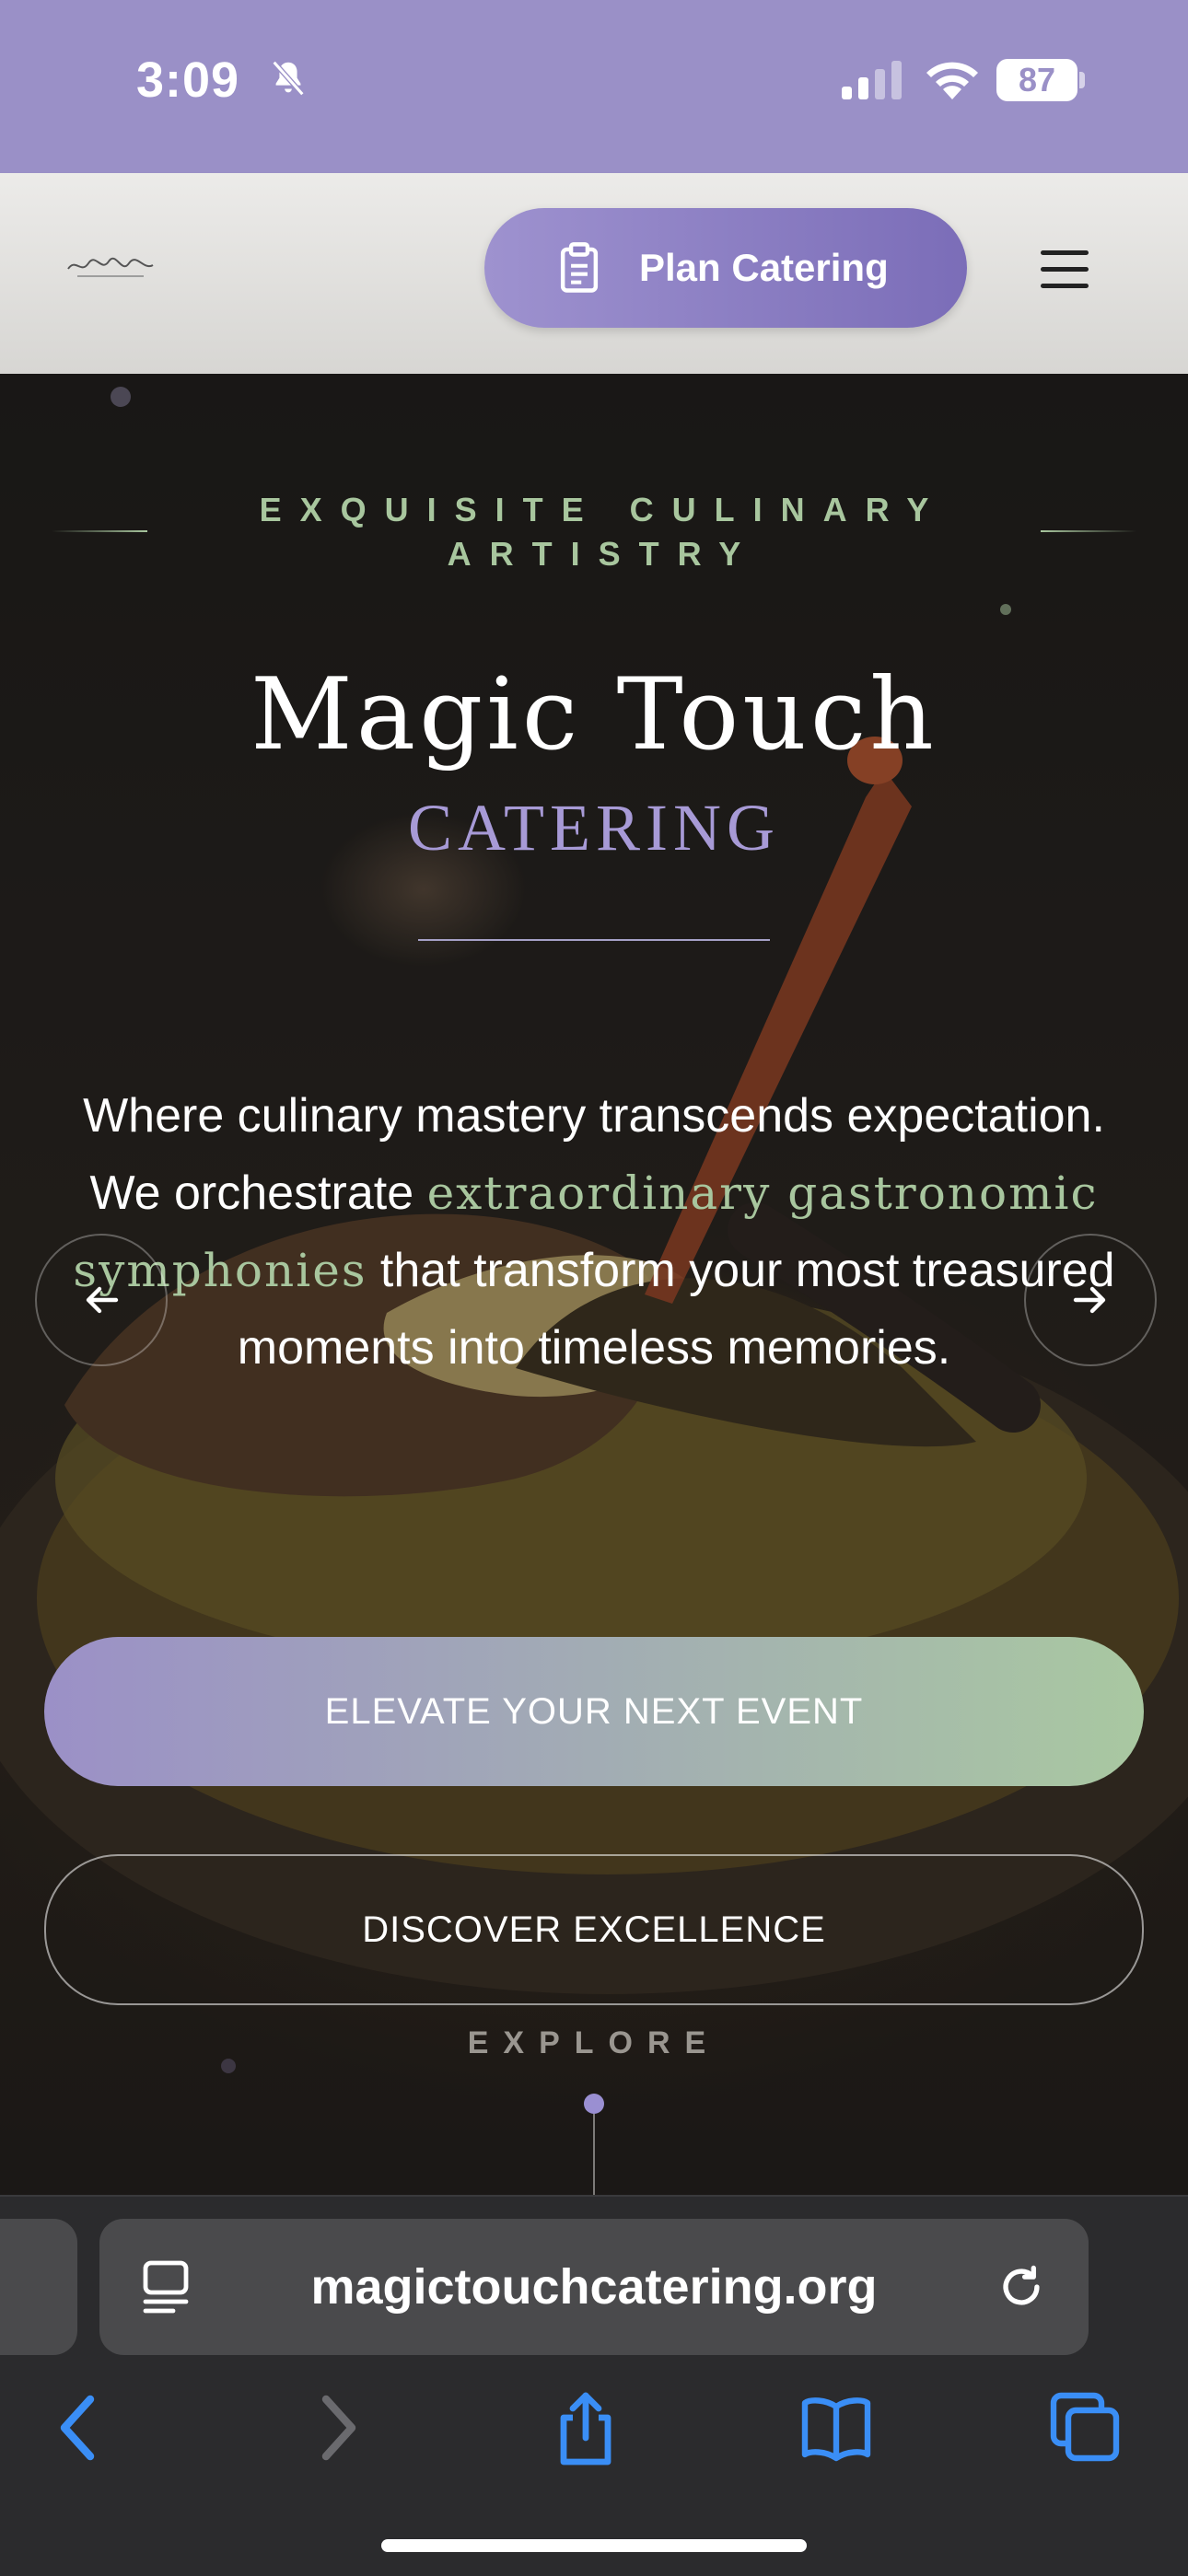 This screenshot has height=2576, width=1188. What do you see at coordinates (79, 2427) in the screenshot?
I see `back-icon` at bounding box center [79, 2427].